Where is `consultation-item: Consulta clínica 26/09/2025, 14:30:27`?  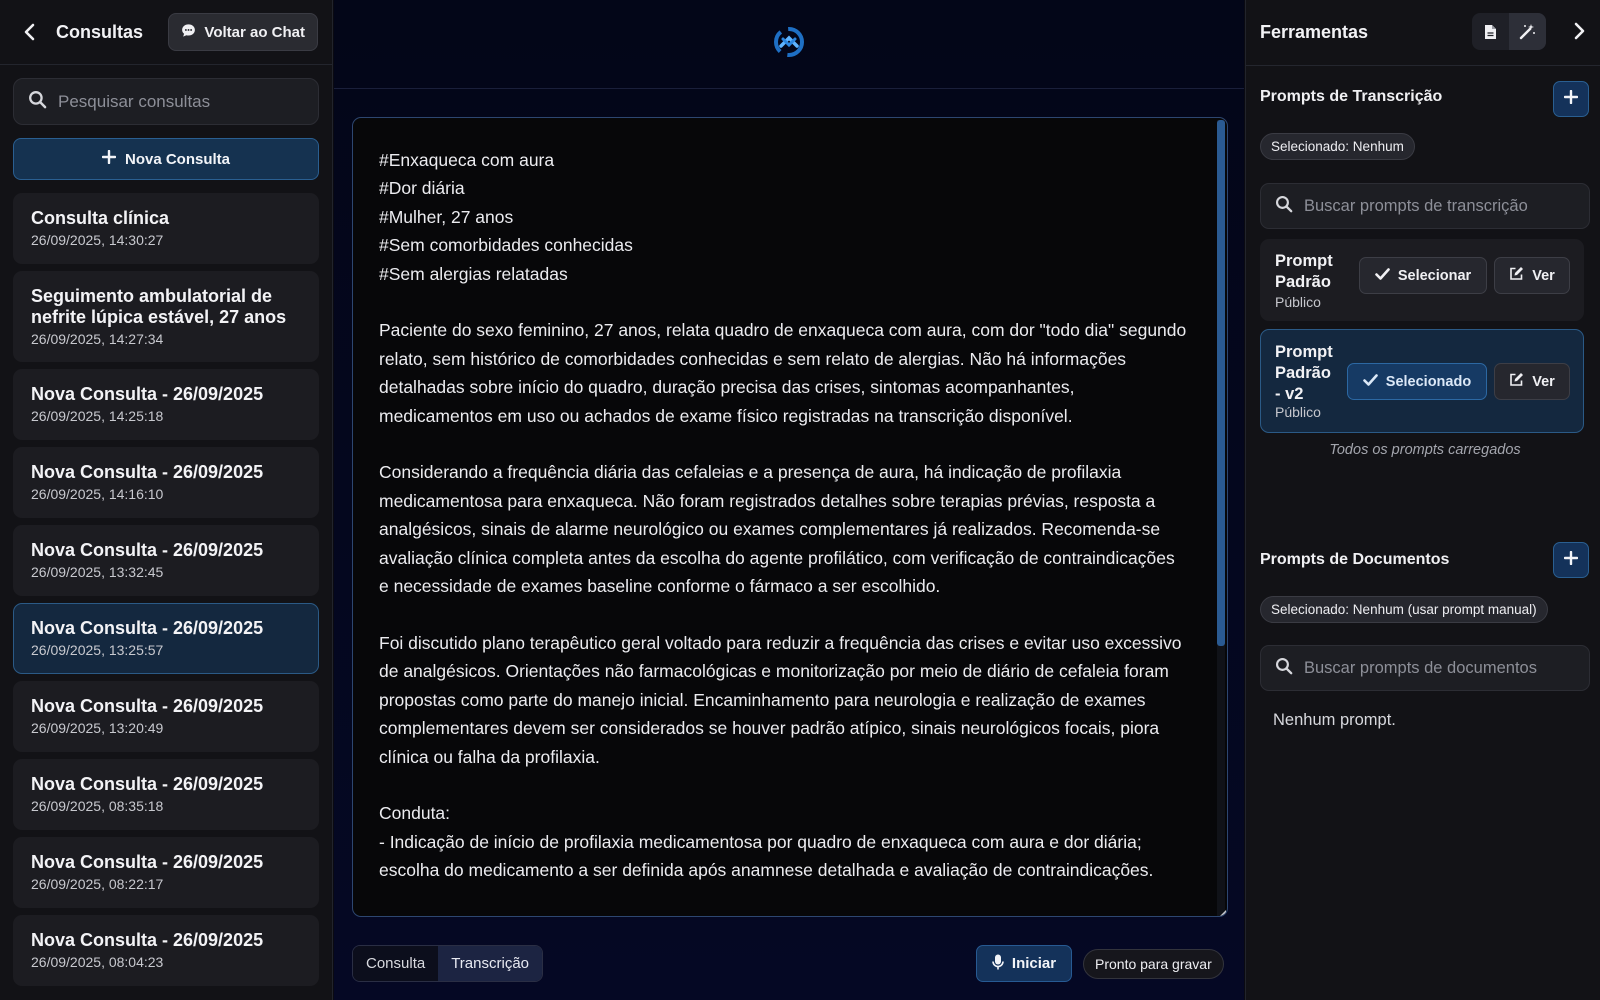
consultation-item: Consulta clínica 26/09/2025, 14:30:27 is located at coordinates (166, 228).